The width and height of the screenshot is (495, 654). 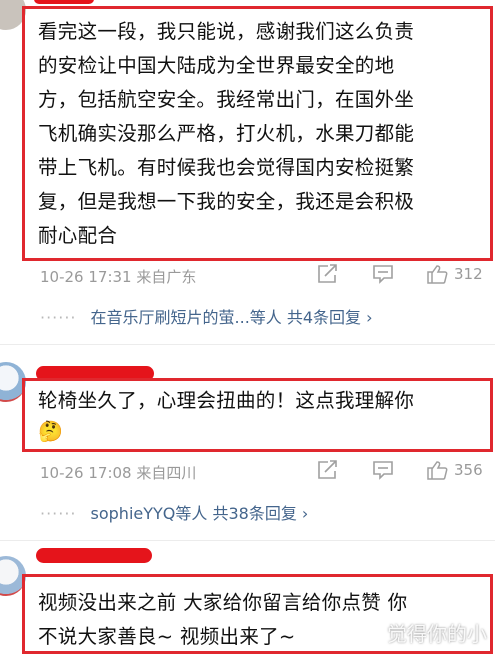 What do you see at coordinates (437, 634) in the screenshot?
I see `watermark: 觉得你的小` at bounding box center [437, 634].